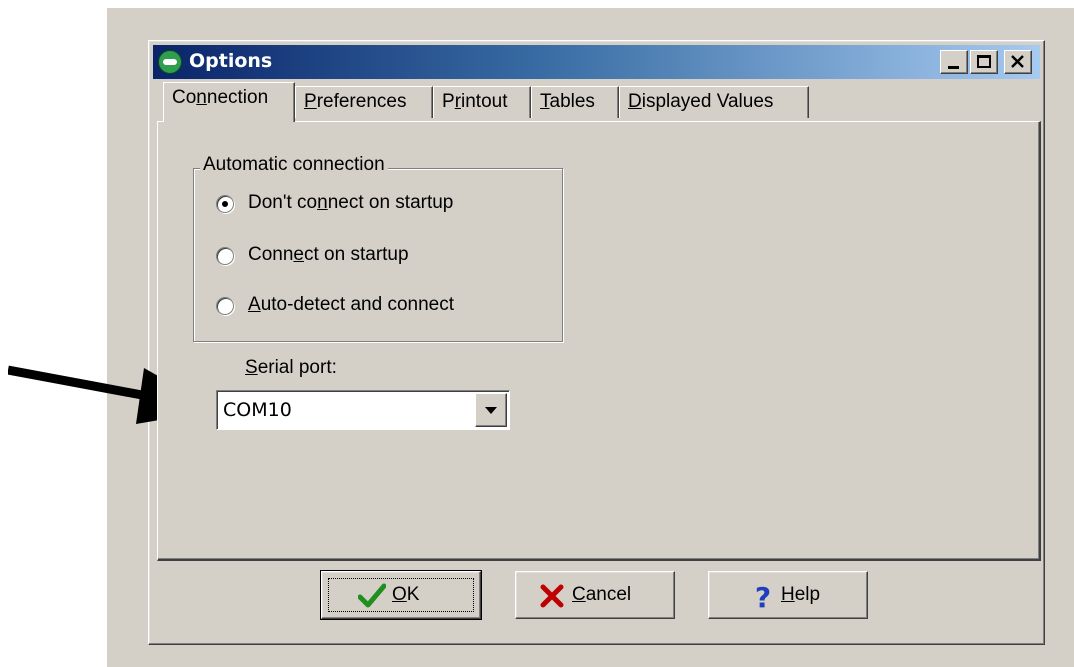  I want to click on tab-label: Displayed Values, so click(701, 101).